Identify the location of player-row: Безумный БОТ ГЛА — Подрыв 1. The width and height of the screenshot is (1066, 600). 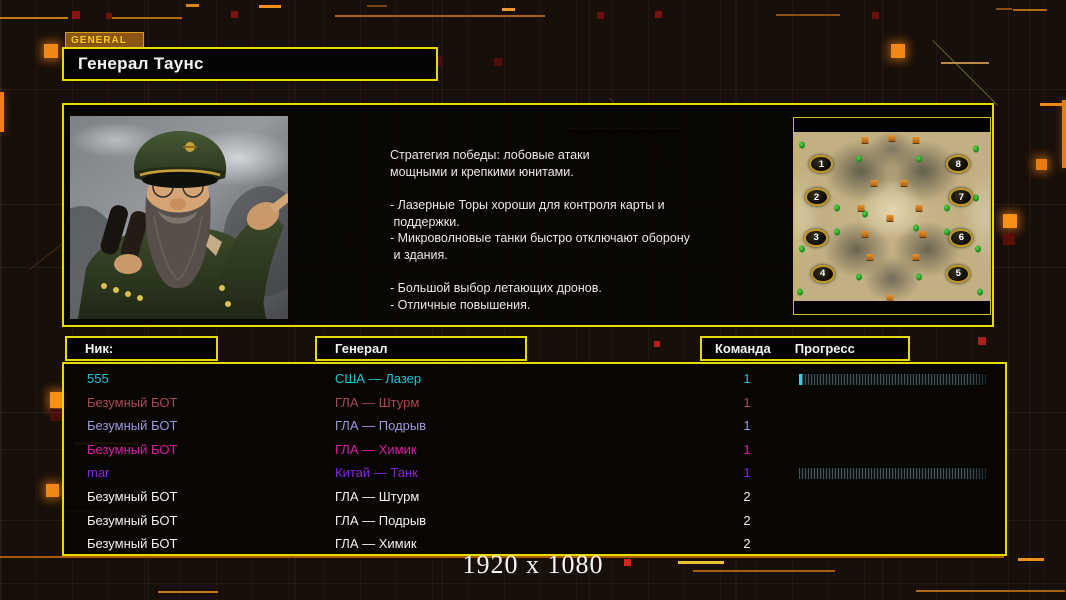
(534, 427).